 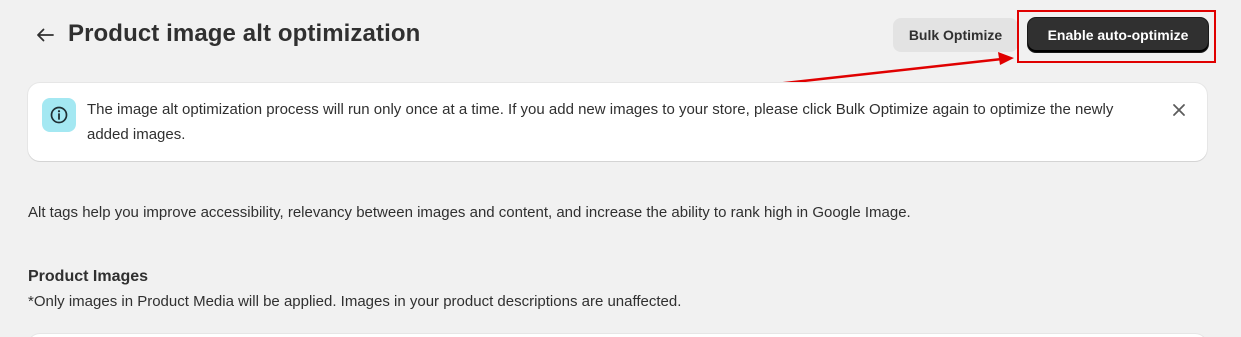 I want to click on close-icon, so click(x=1179, y=110).